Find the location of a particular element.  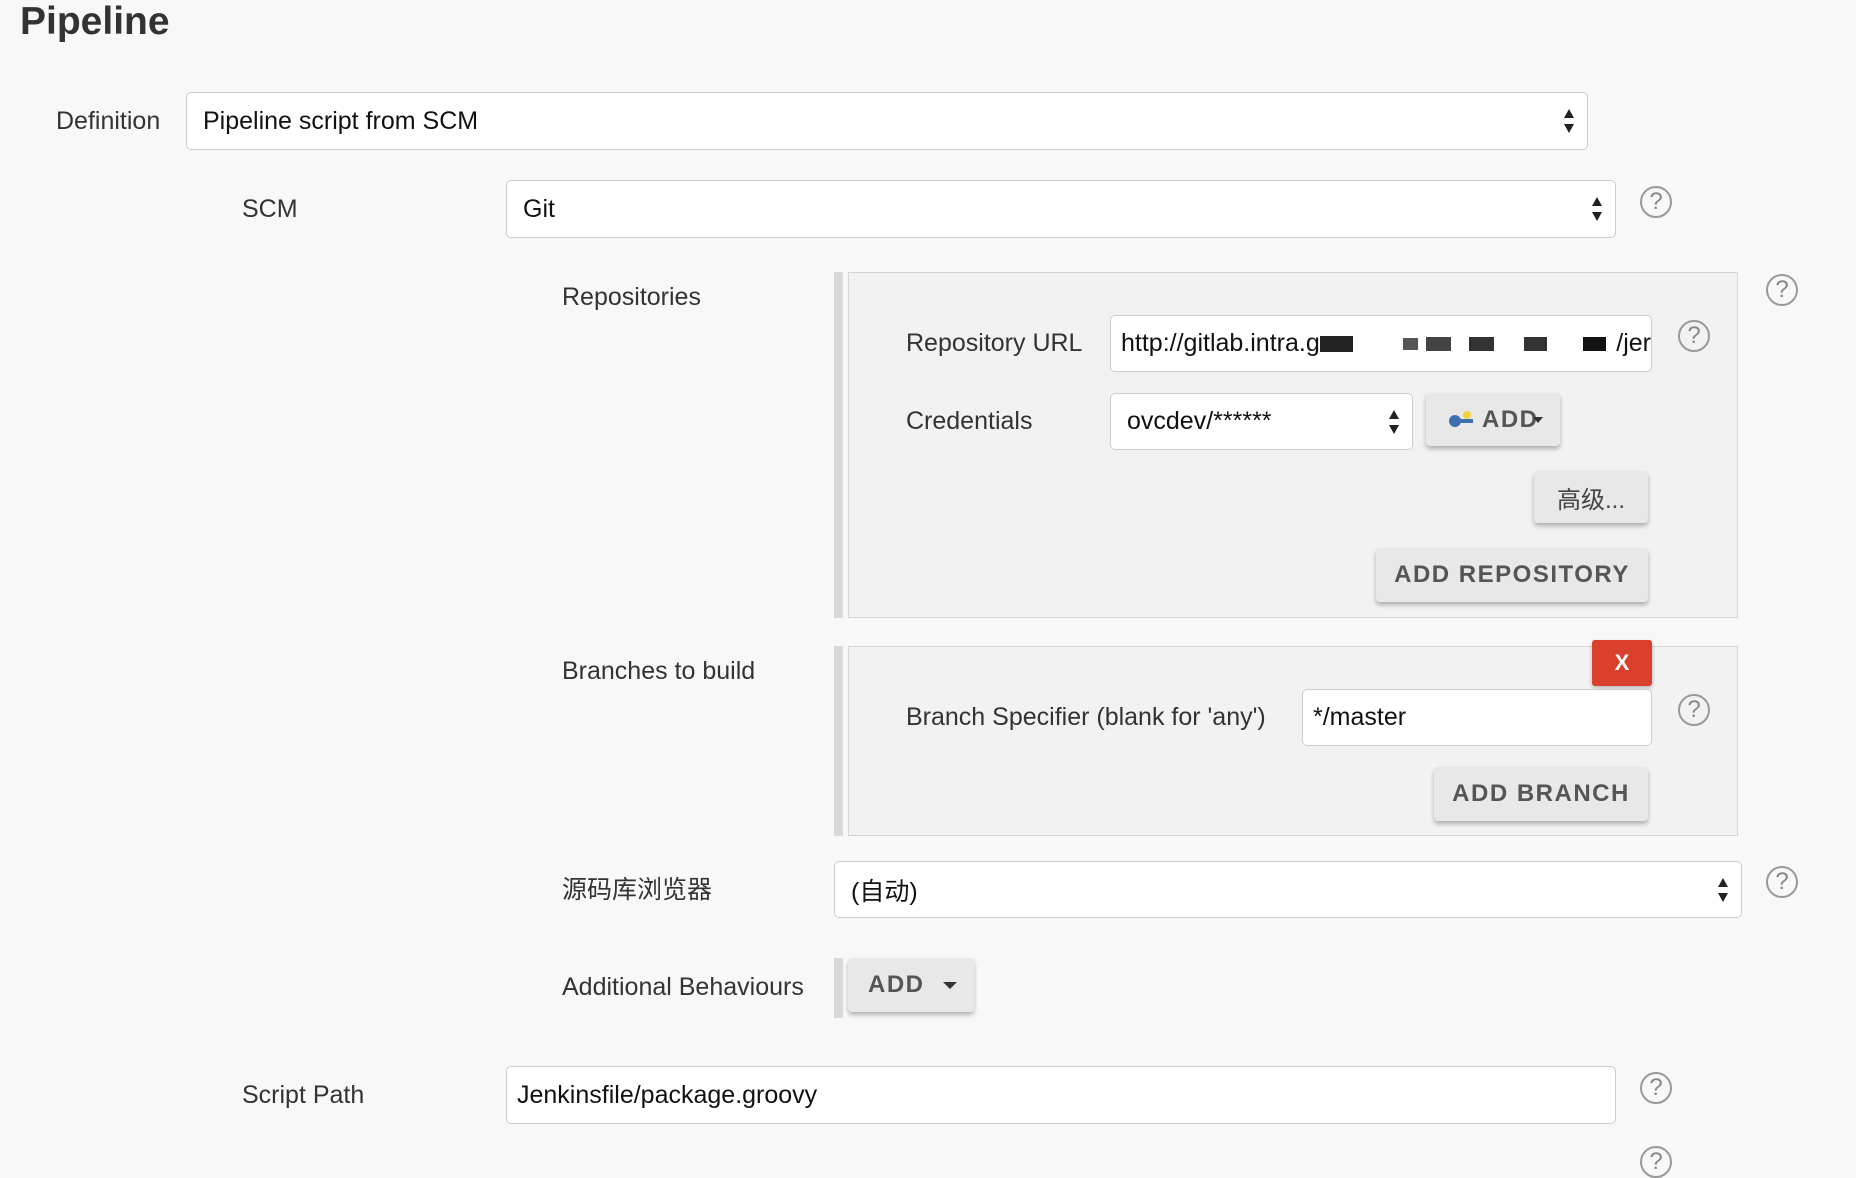

branch-specifier-help-icon: ? is located at coordinates (1694, 710).